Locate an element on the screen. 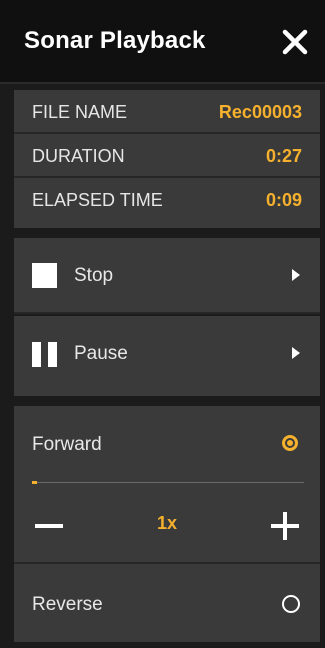 The height and width of the screenshot is (648, 325). forward-radio is located at coordinates (290, 443).